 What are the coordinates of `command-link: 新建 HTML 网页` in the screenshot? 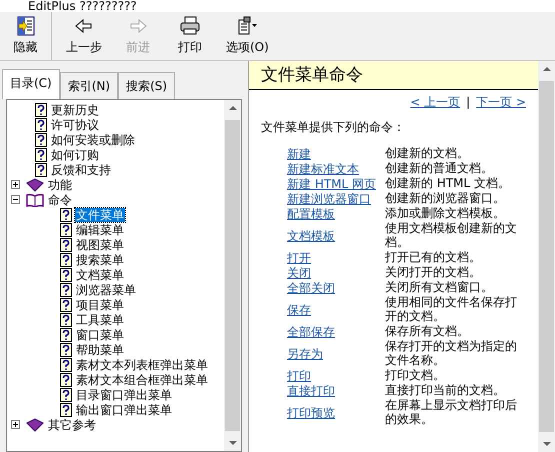 It's located at (331, 183).